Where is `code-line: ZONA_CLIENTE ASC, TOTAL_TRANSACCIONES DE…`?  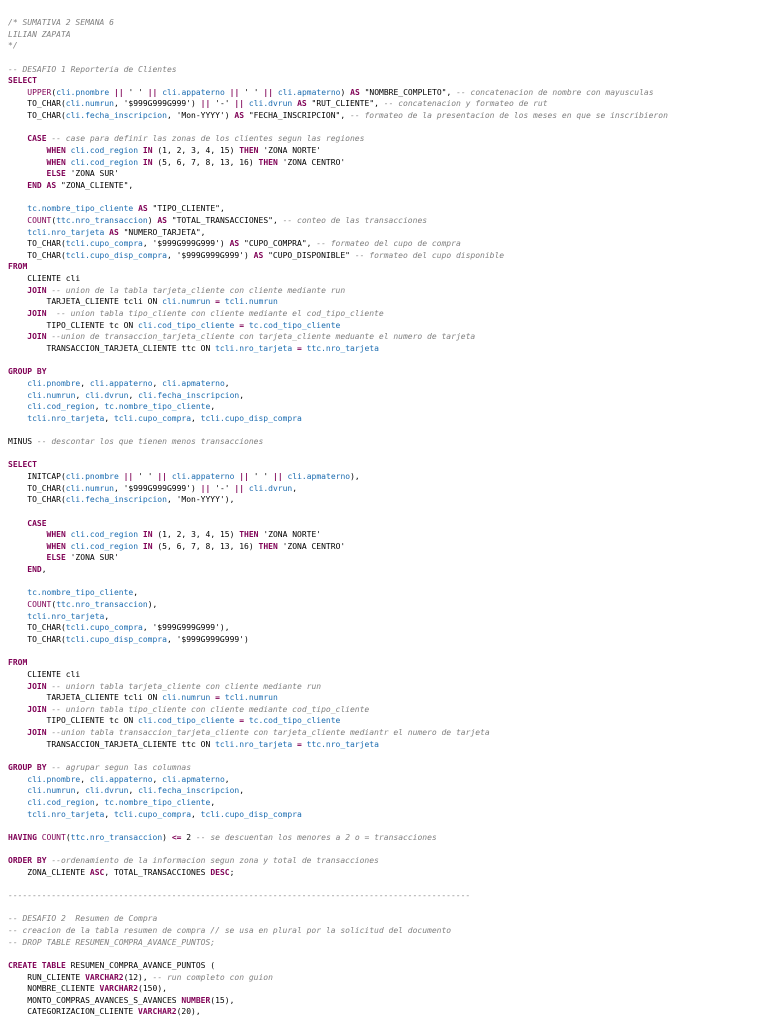
code-line: ZONA_CLIENTE ASC, TOTAL_TRANSACCIONES DE… is located at coordinates (384, 873).